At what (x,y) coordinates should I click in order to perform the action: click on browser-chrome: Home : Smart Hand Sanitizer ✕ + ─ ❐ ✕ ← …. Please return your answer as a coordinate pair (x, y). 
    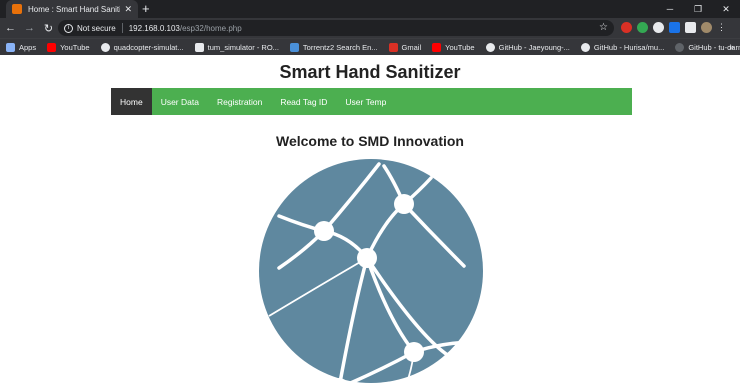
    Looking at the image, I should click on (370, 27).